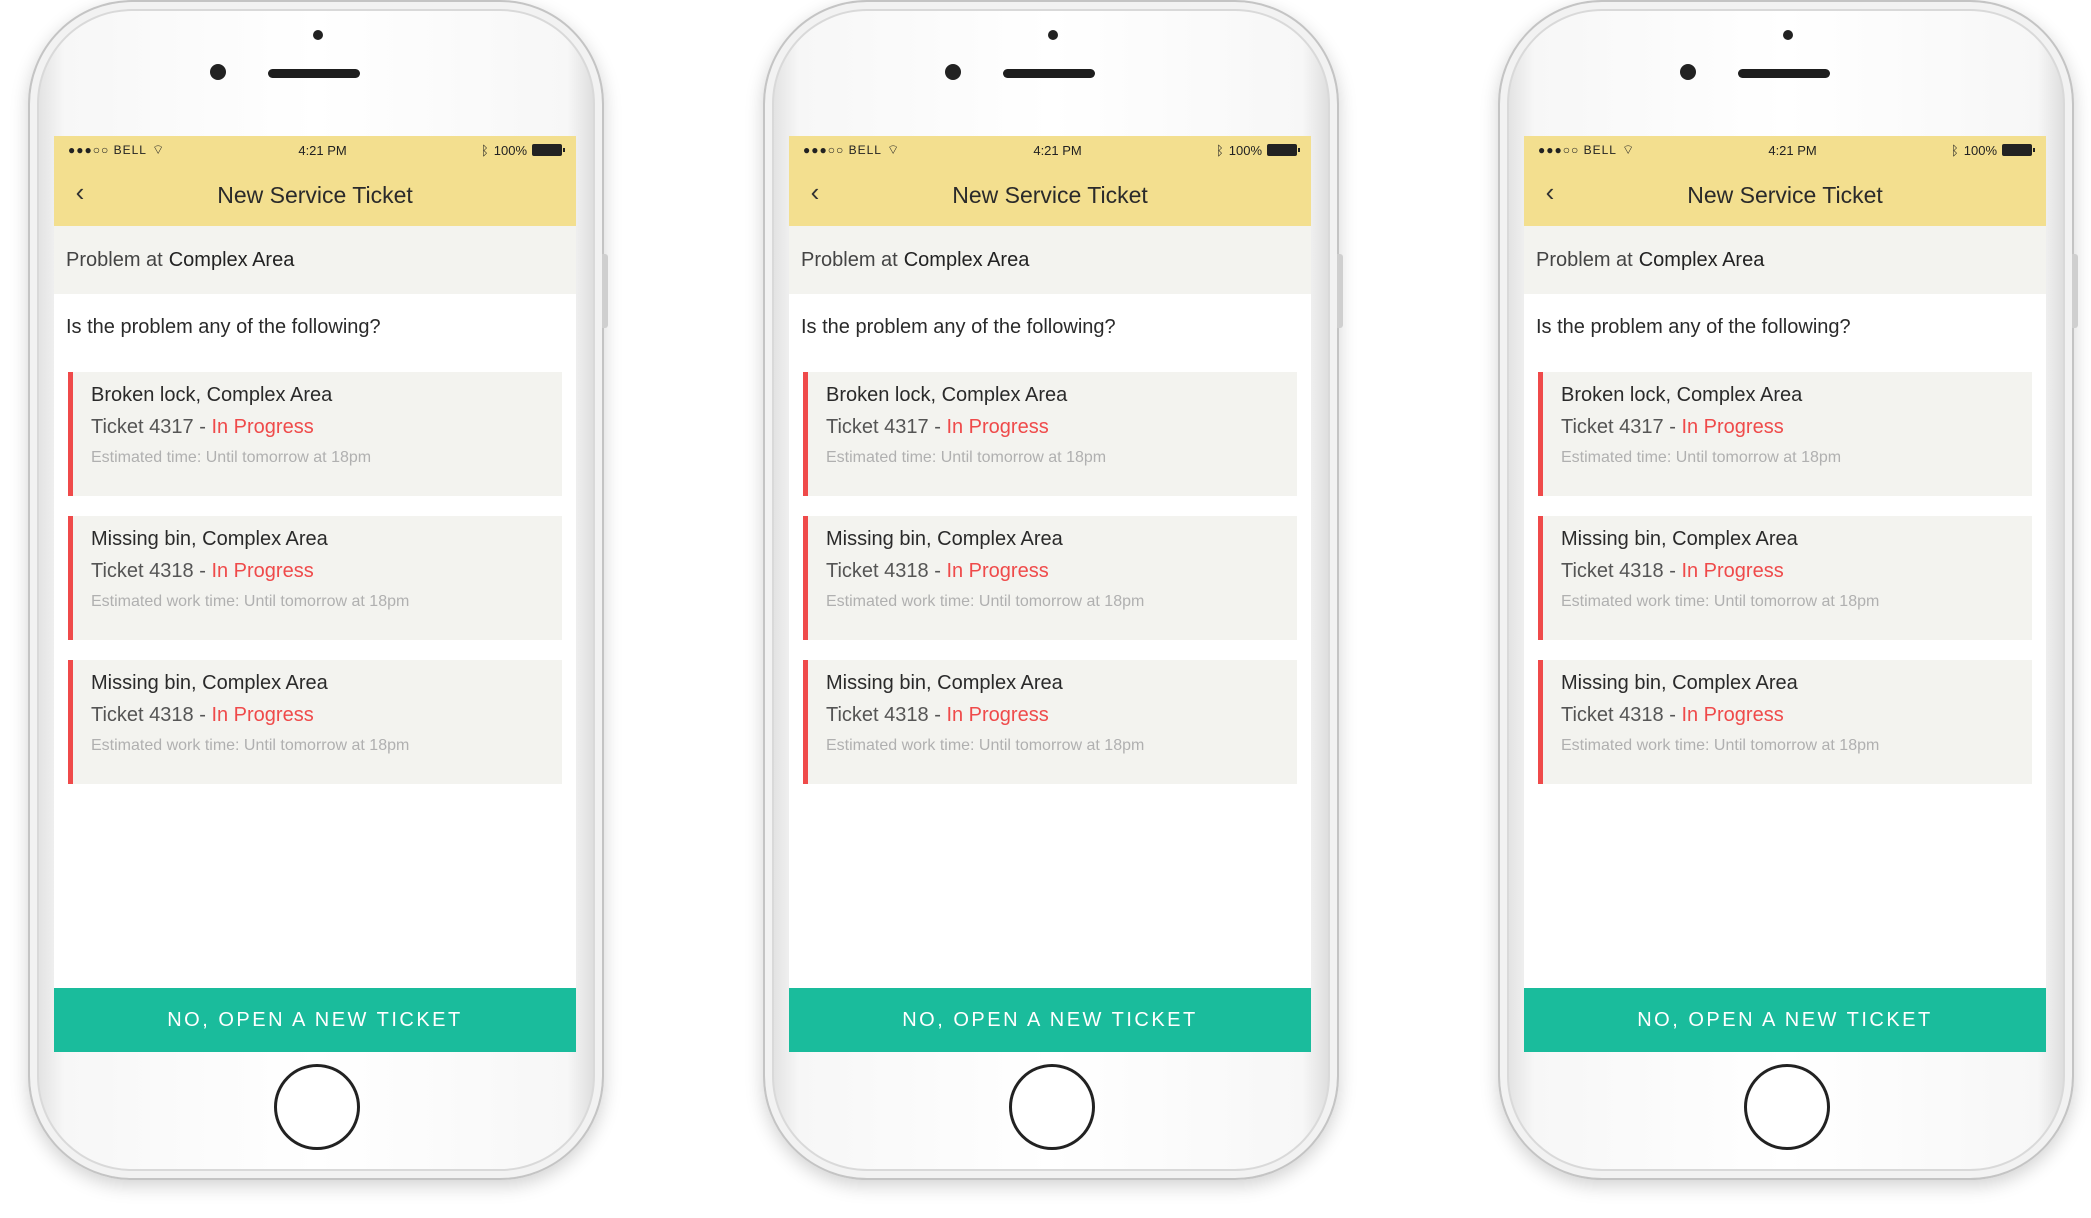 This screenshot has width=2091, height=1218. Describe the element at coordinates (1584, 259) in the screenshot. I see `problem-prefix: Problem at` at that location.